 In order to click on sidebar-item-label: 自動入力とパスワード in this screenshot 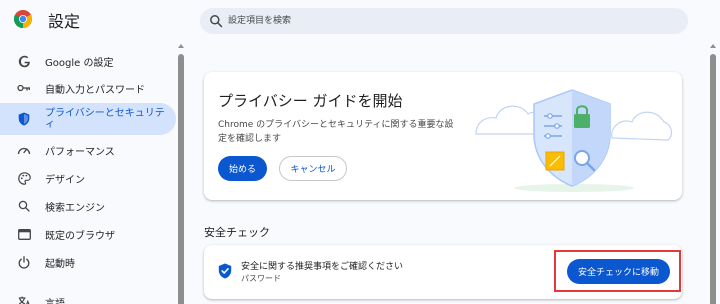, I will do `click(95, 90)`.